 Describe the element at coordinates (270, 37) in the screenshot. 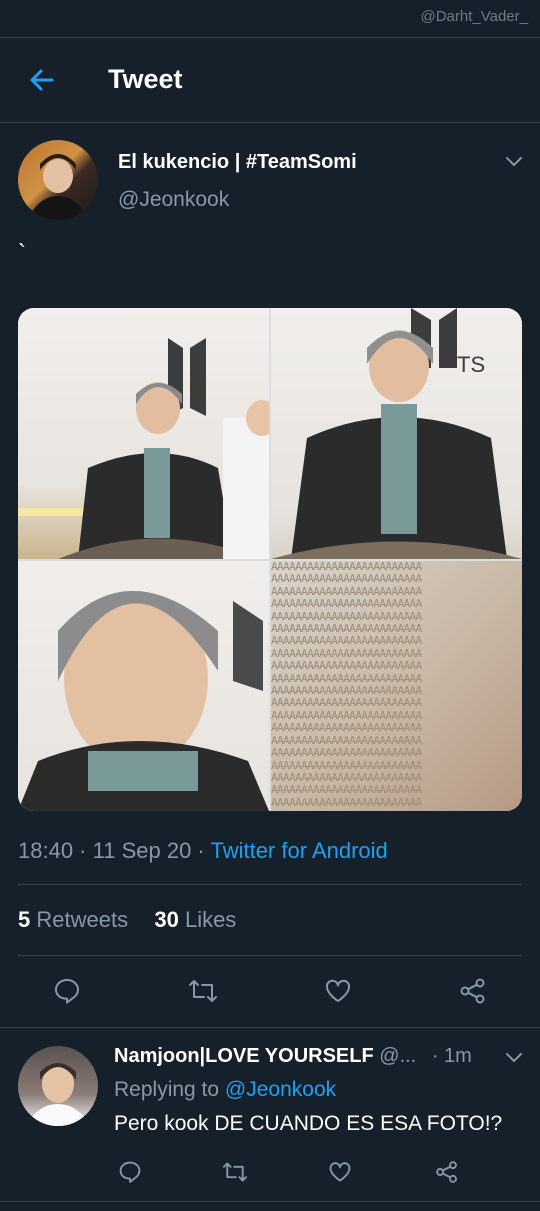

I see `top-divider` at that location.